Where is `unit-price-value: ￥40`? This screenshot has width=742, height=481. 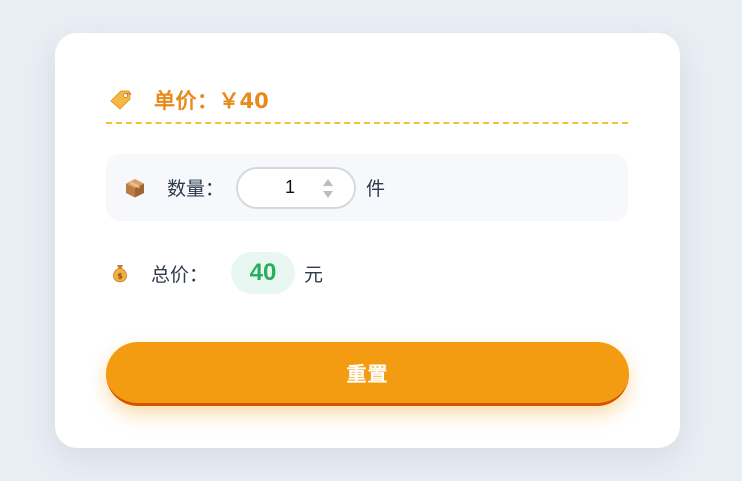 unit-price-value: ￥40 is located at coordinates (243, 100).